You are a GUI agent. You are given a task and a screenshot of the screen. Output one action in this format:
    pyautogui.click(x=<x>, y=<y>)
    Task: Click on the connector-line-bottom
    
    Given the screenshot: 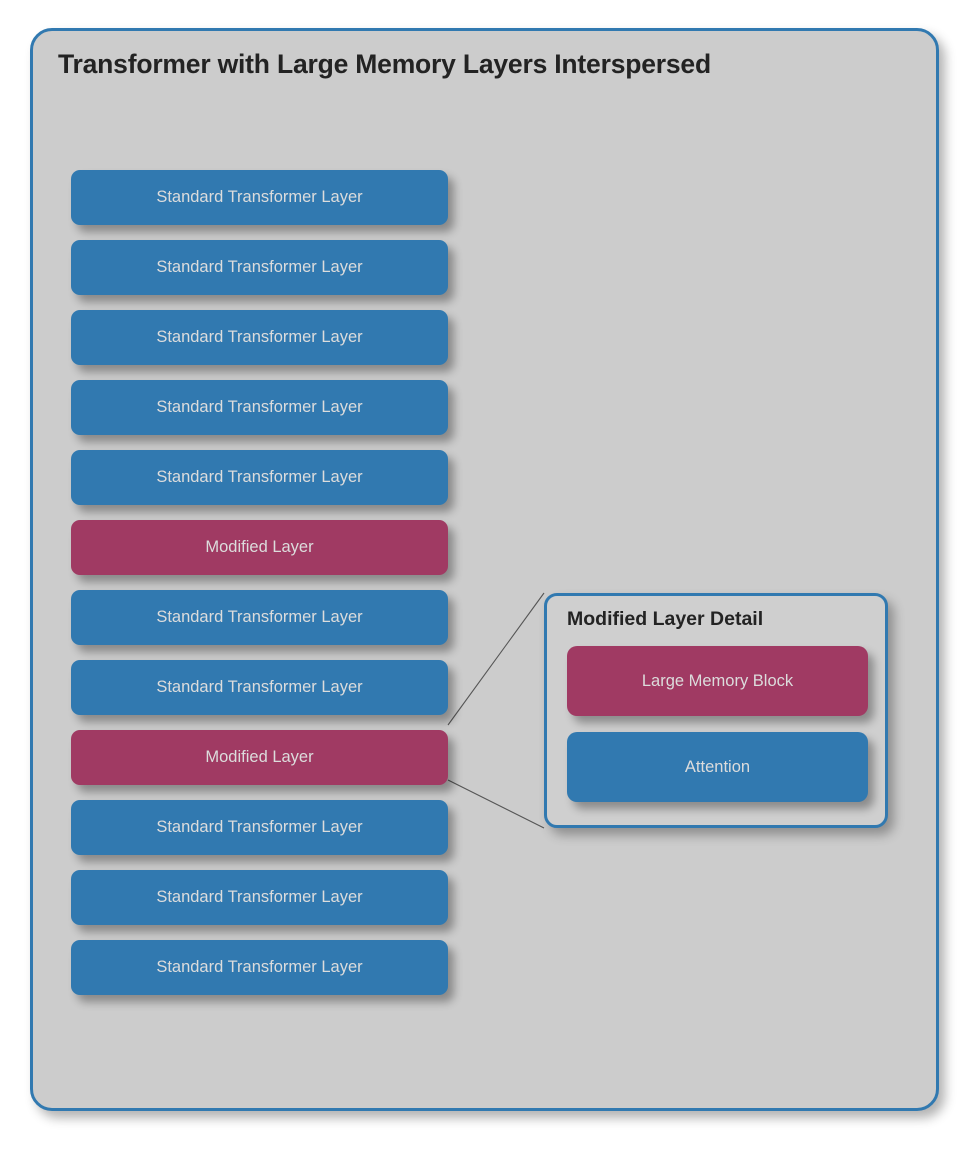 What is the action you would take?
    pyautogui.click(x=496, y=804)
    